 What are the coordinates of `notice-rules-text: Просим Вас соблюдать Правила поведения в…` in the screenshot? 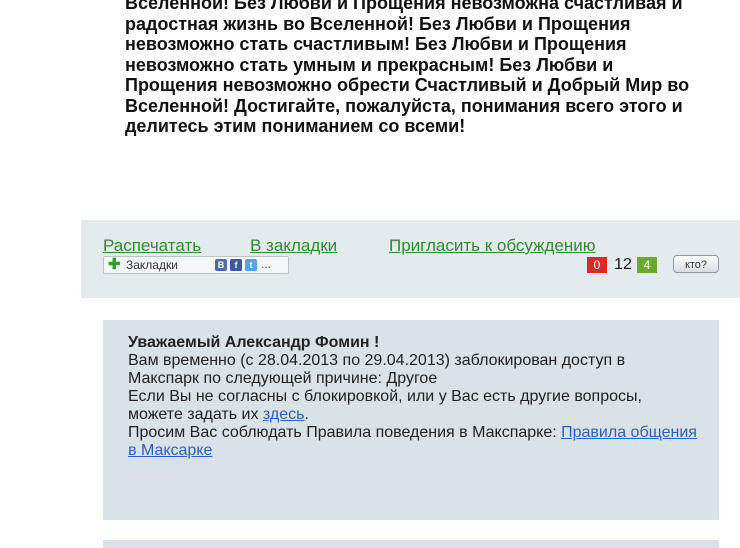 It's located at (345, 432).